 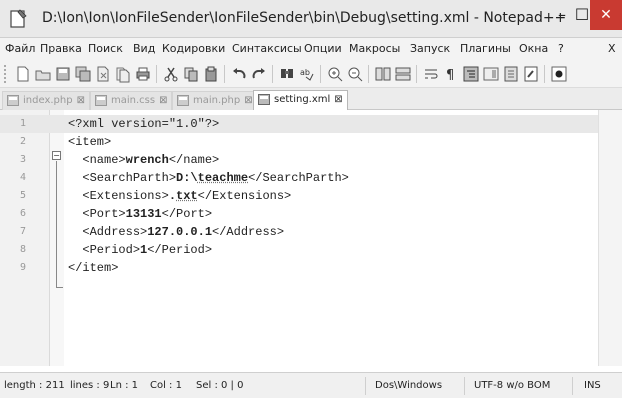 I want to click on code-line: 3 <name>wrench</name>, so click(x=299, y=160).